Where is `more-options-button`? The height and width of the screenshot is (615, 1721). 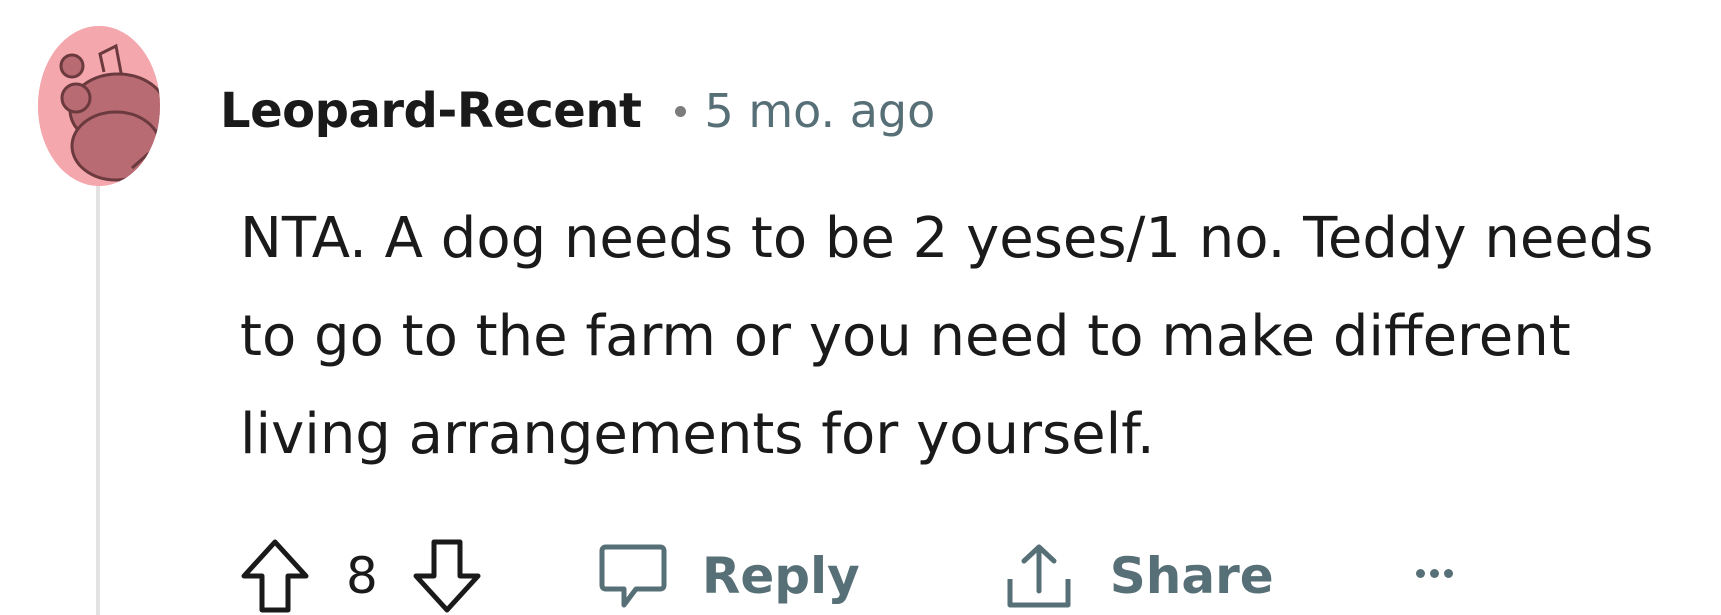 more-options-button is located at coordinates (1434, 573).